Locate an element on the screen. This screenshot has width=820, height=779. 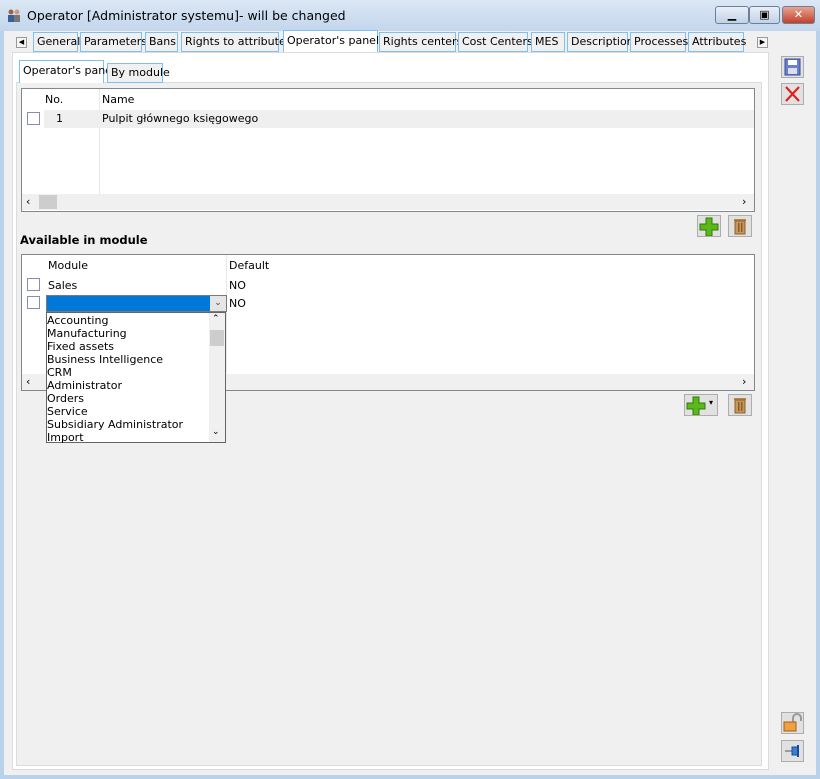
row-name: Pulpit głównego księgowego is located at coordinates (180, 118).